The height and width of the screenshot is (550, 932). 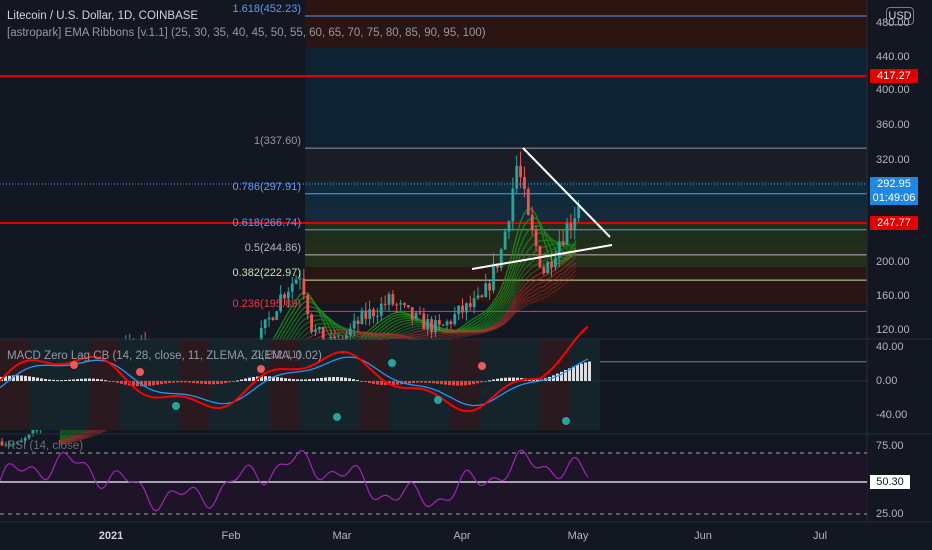 What do you see at coordinates (893, 330) in the screenshot?
I see `price-tick: 120.00` at bounding box center [893, 330].